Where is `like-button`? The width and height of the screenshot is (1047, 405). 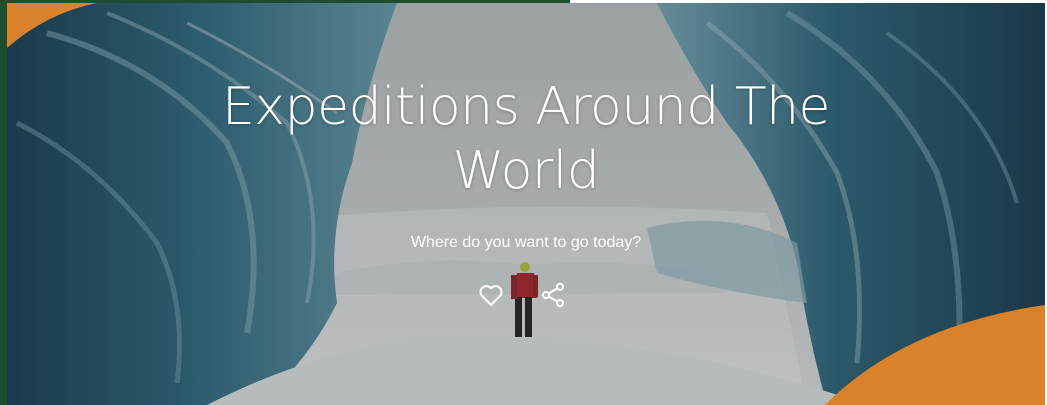 like-button is located at coordinates (491, 295).